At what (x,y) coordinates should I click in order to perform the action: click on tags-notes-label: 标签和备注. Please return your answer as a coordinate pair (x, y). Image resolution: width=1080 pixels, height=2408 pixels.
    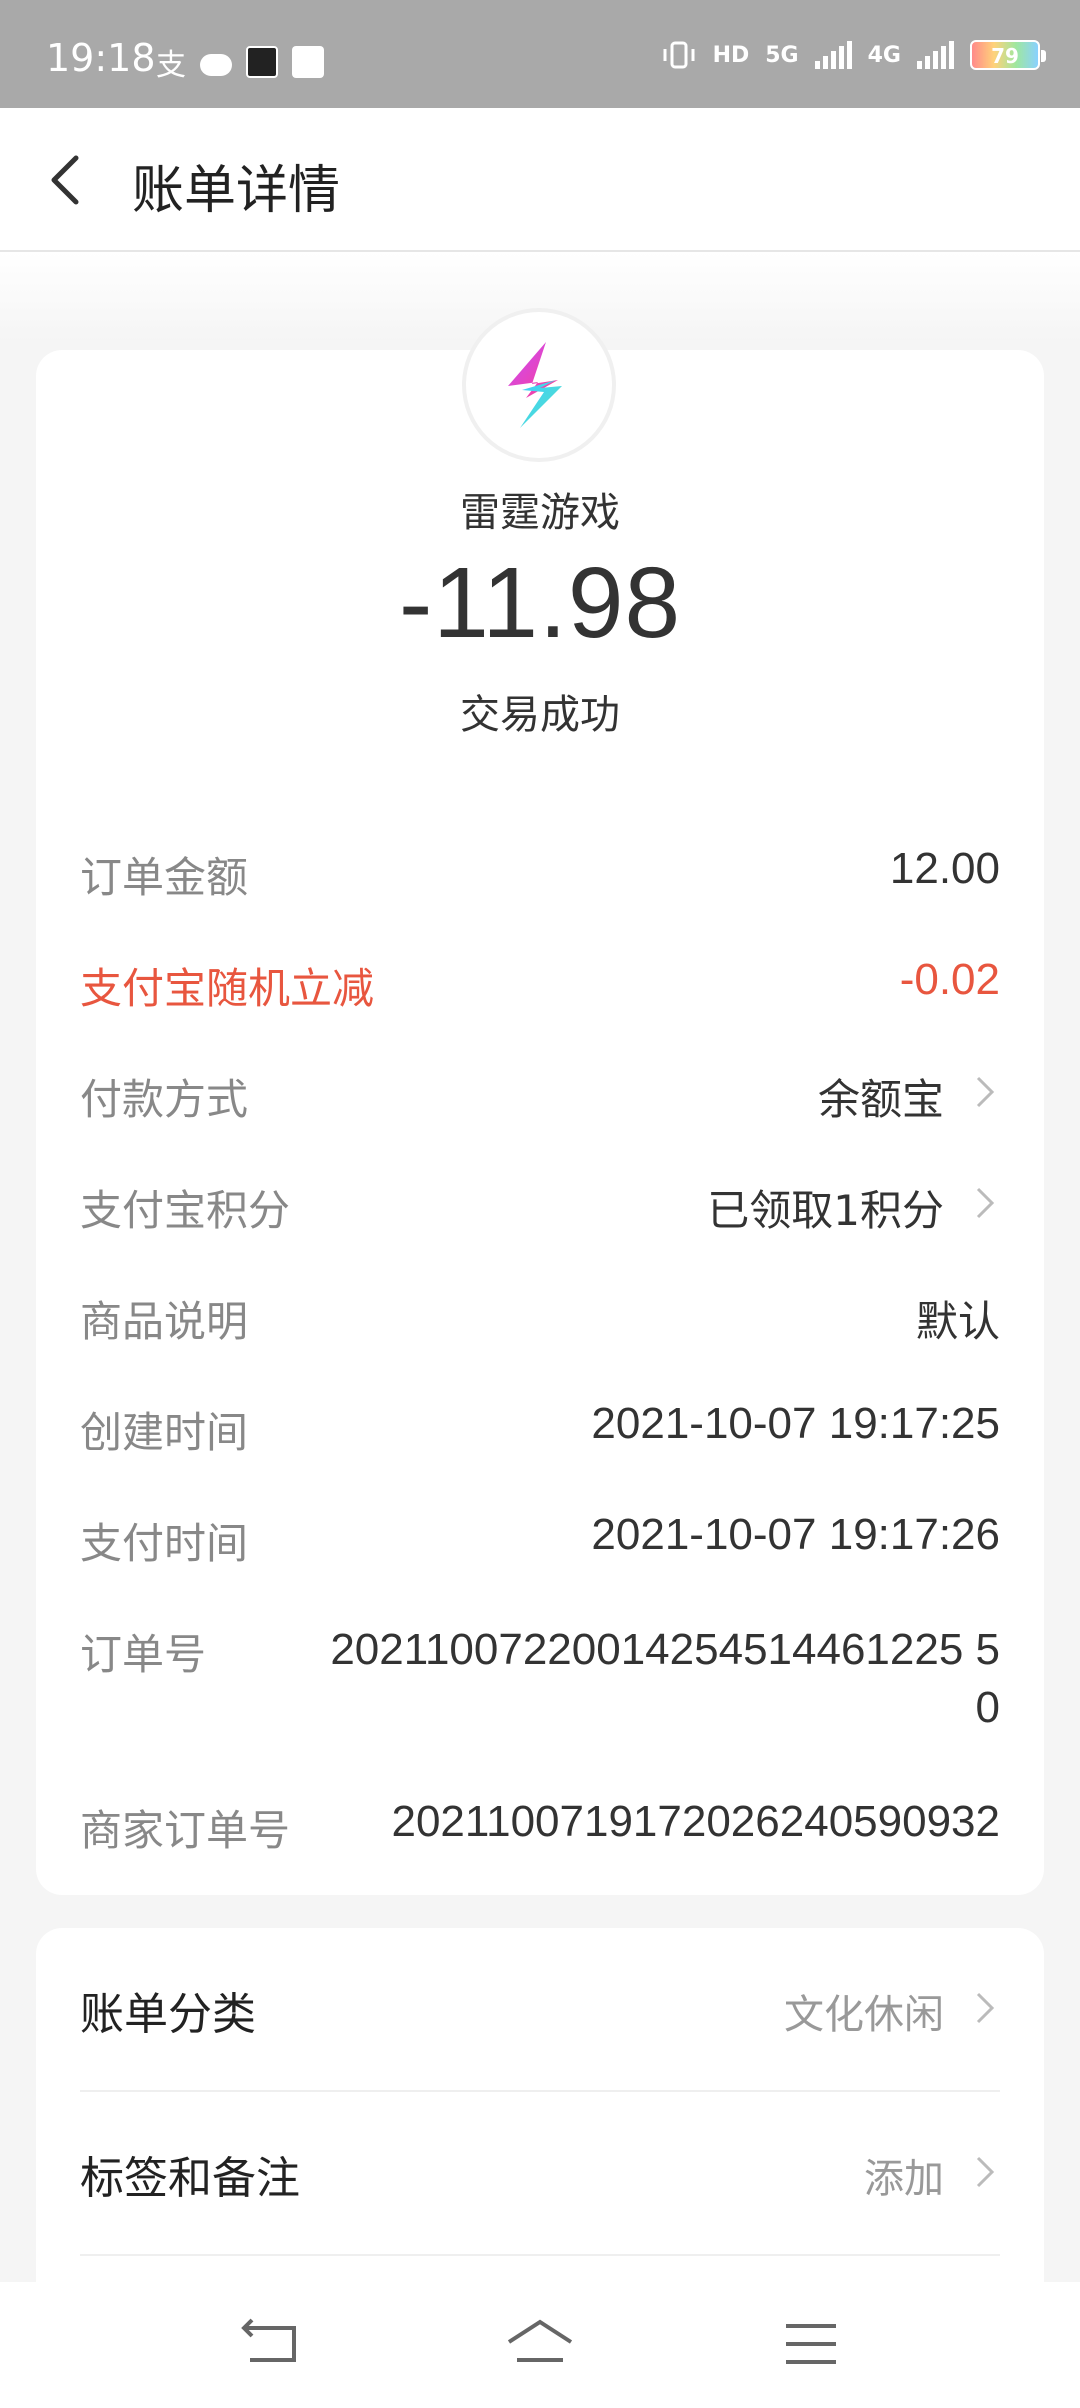
    Looking at the image, I should click on (190, 2178).